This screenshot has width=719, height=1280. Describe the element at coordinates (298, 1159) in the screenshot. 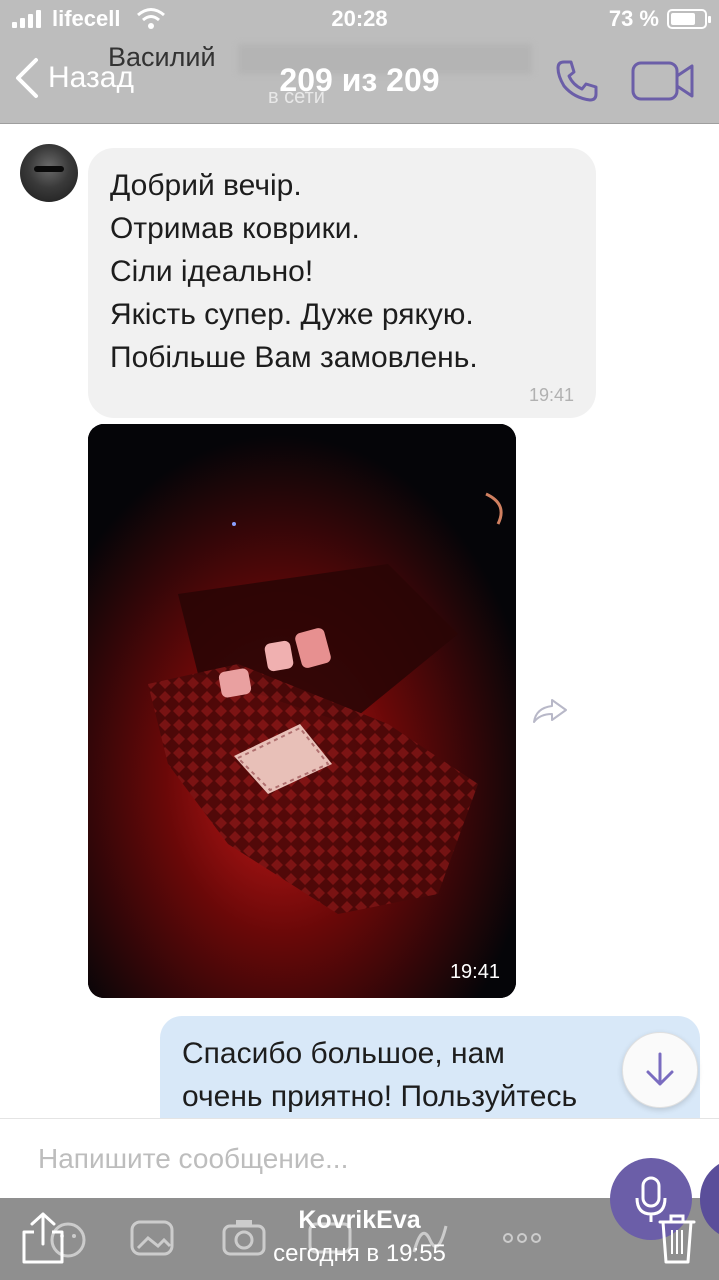

I see `message-input` at that location.